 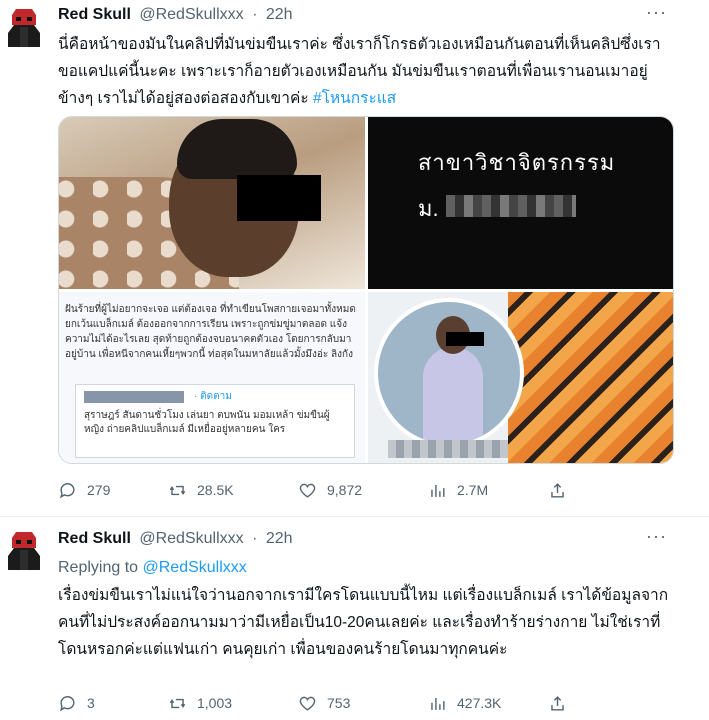 What do you see at coordinates (339, 703) in the screenshot?
I see `like-count: 753` at bounding box center [339, 703].